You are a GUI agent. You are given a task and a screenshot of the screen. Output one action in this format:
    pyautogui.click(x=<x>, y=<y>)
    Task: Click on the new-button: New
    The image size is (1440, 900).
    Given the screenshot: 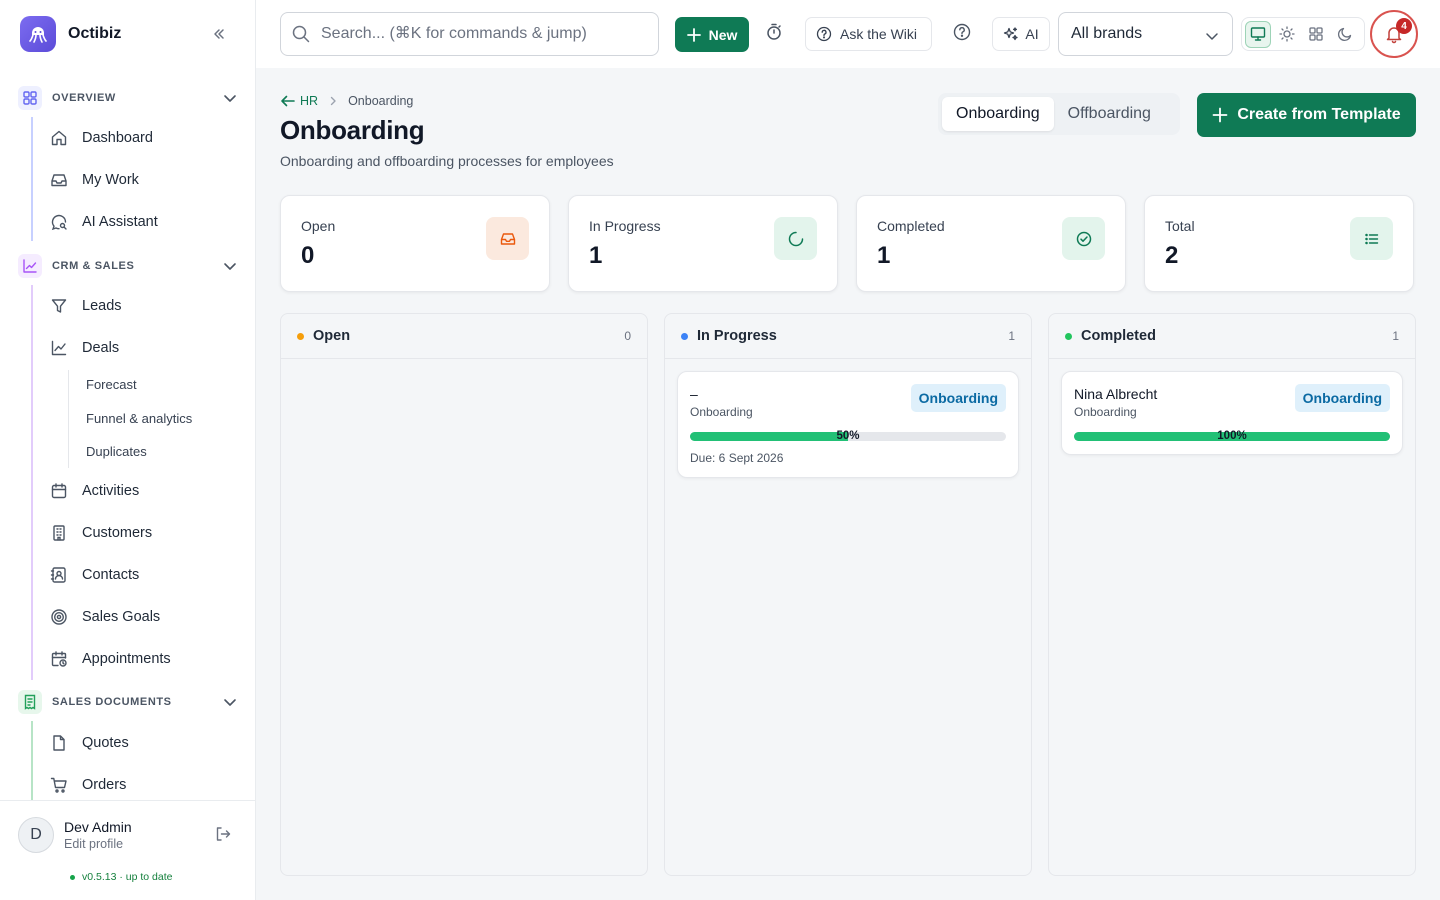 What is the action you would take?
    pyautogui.click(x=712, y=34)
    